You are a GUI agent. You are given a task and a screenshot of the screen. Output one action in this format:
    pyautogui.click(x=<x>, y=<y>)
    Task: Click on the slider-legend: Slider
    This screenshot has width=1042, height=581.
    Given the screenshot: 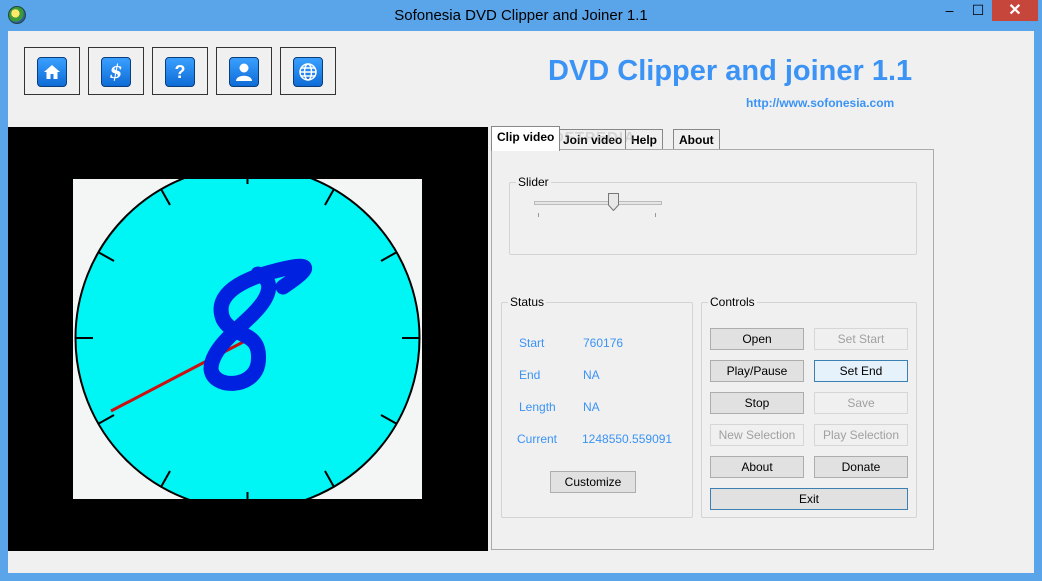 What is the action you would take?
    pyautogui.click(x=533, y=182)
    